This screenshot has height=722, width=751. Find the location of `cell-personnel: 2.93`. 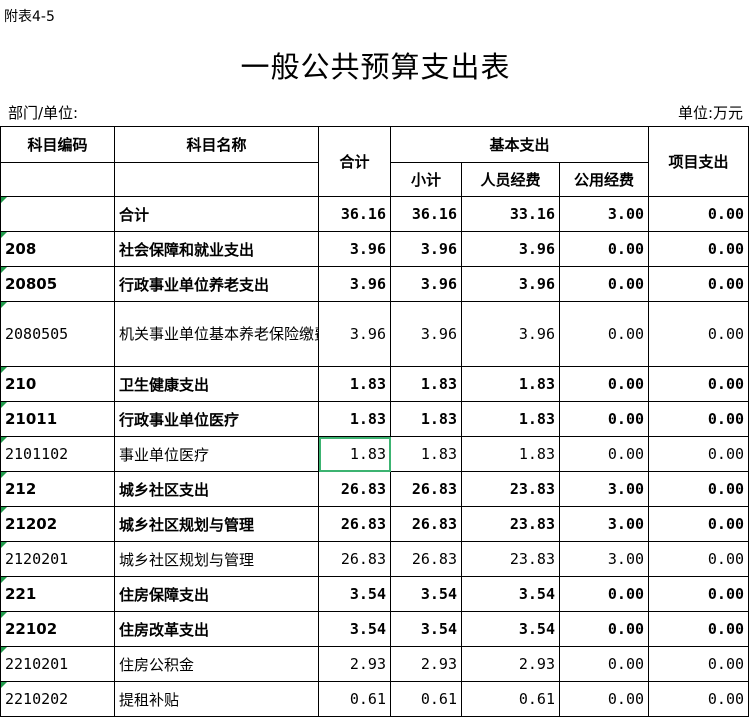

cell-personnel: 2.93 is located at coordinates (510, 664).